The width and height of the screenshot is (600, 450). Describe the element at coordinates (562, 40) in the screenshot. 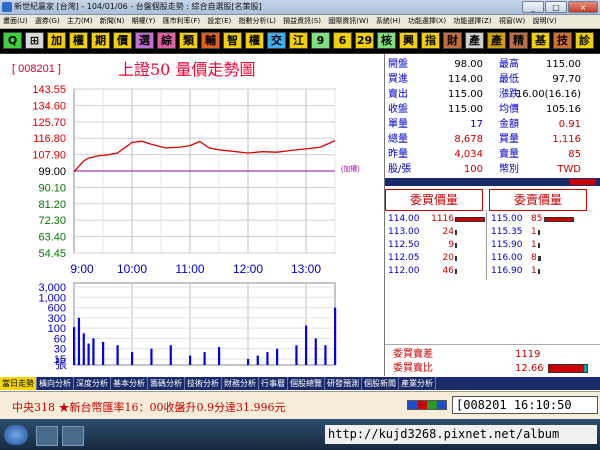

I see `toolbar-button: 技` at that location.